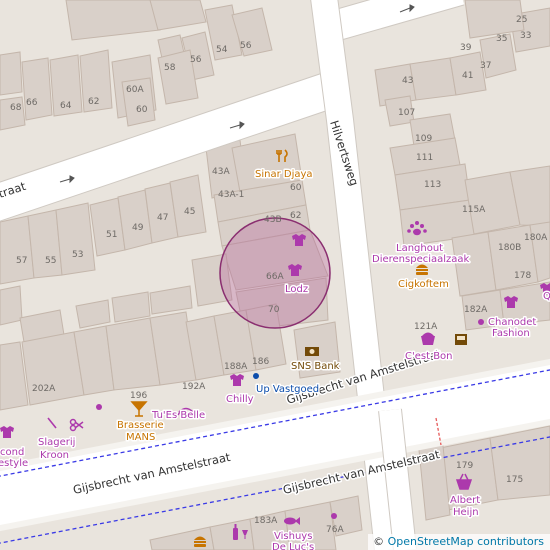 The width and height of the screenshot is (550, 550). What do you see at coordinates (93, 102) in the screenshot?
I see `house-number: 62` at bounding box center [93, 102].